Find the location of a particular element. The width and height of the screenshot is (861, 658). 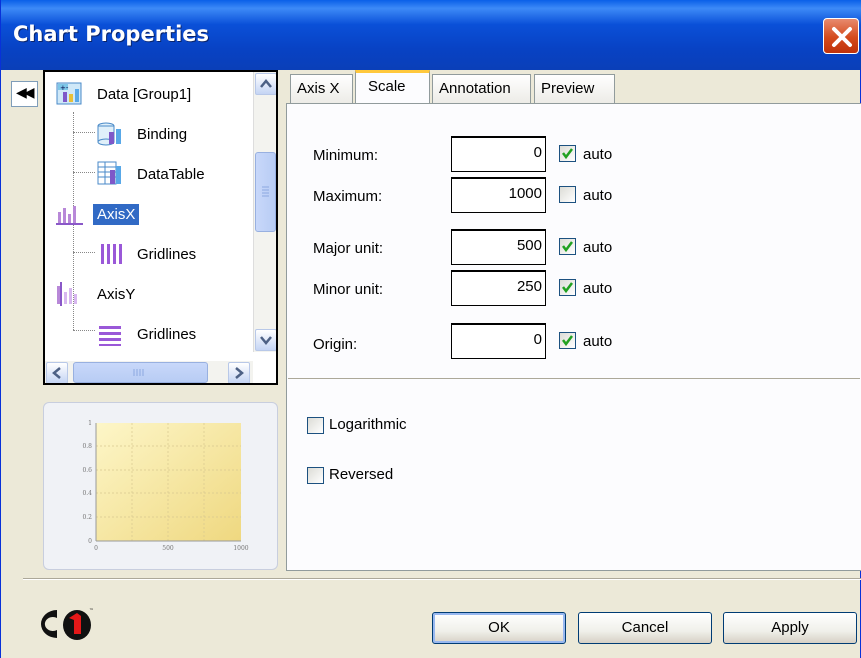

tree-item-axis-y: AxisY is located at coordinates (97, 294).